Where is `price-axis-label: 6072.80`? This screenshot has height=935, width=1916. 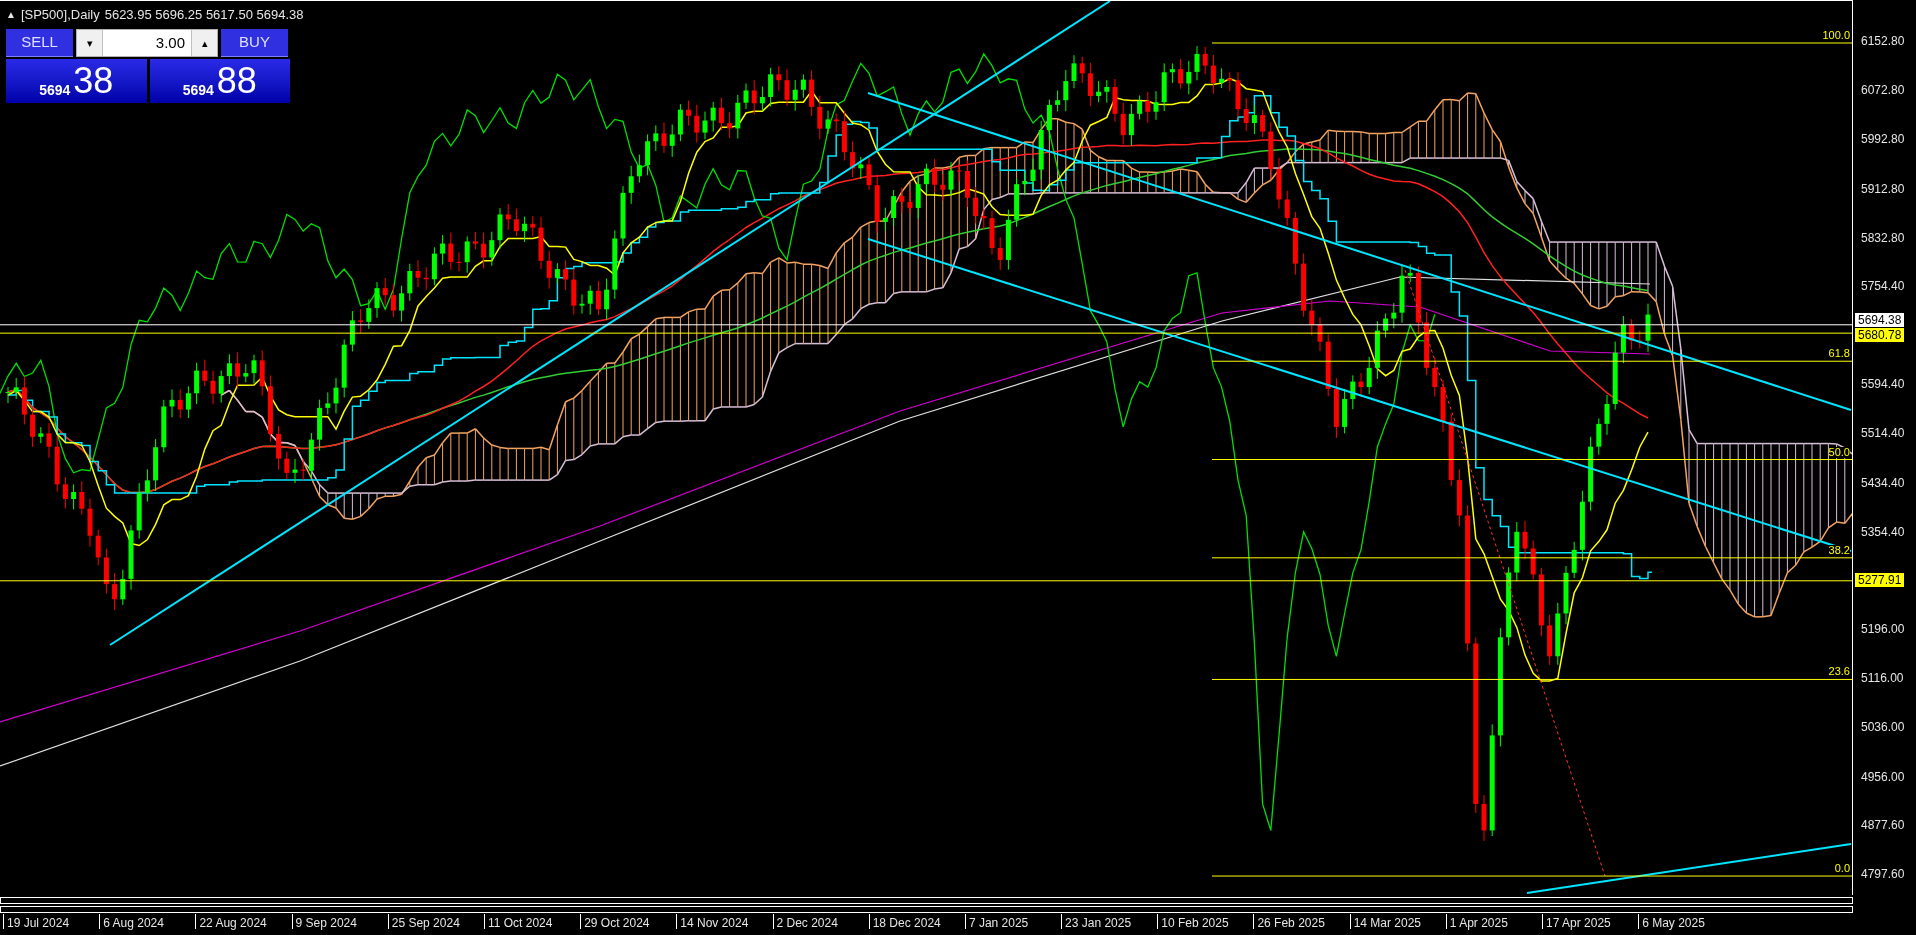
price-axis-label: 6072.80 is located at coordinates (1883, 90).